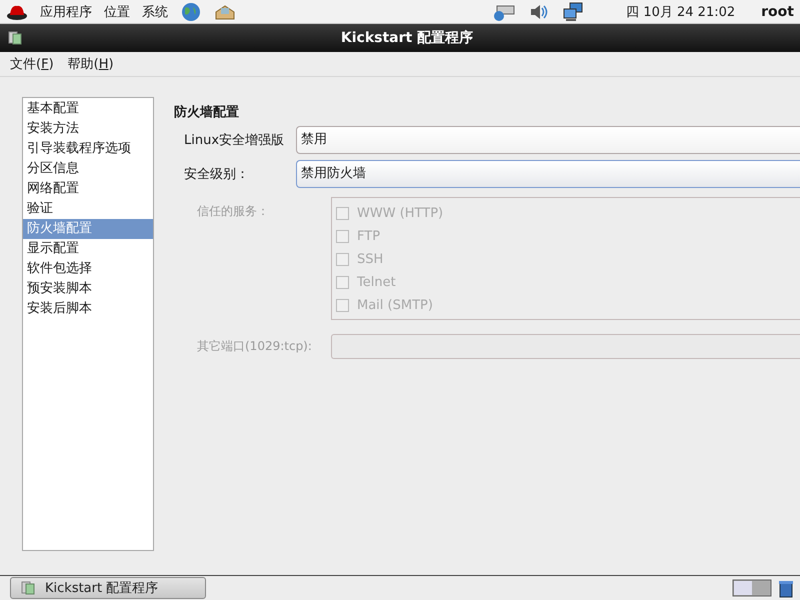  What do you see at coordinates (548, 174) in the screenshot?
I see `combo-box: 禁用防火墙` at bounding box center [548, 174].